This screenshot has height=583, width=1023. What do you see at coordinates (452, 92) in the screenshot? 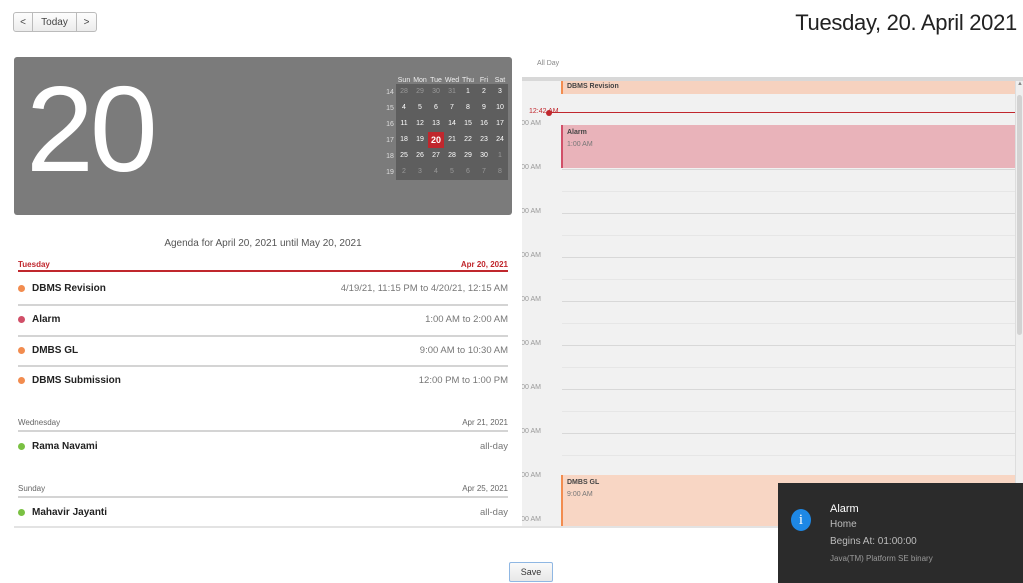
I see `day-cell: 31` at bounding box center [452, 92].